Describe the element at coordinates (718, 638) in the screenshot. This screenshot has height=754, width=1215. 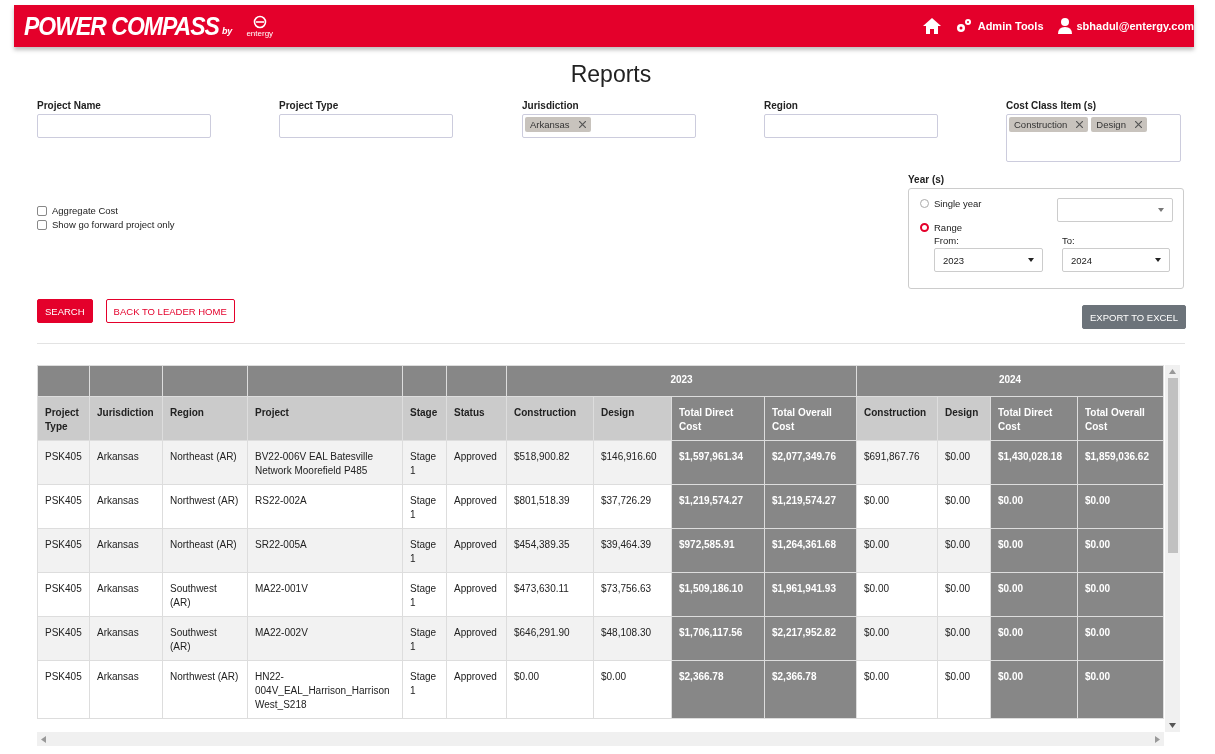
I see `table-cell: $1,706,117.56` at that location.